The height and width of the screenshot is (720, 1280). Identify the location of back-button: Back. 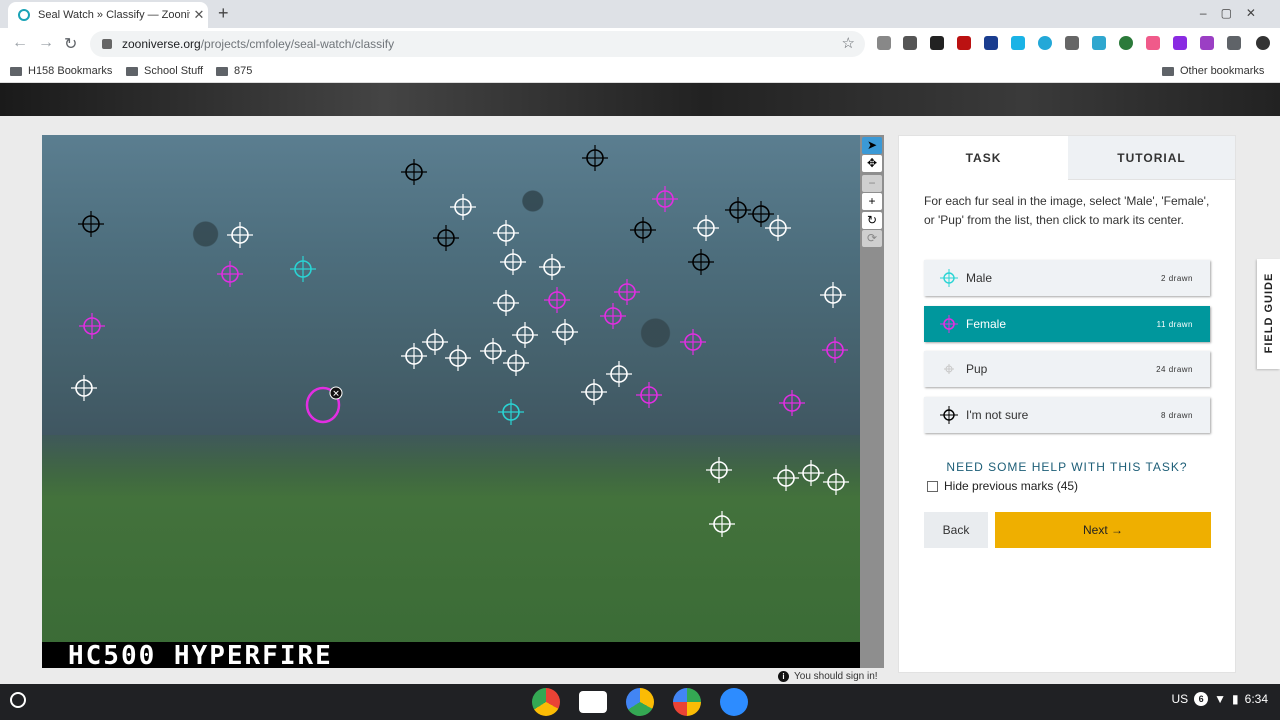
(956, 530).